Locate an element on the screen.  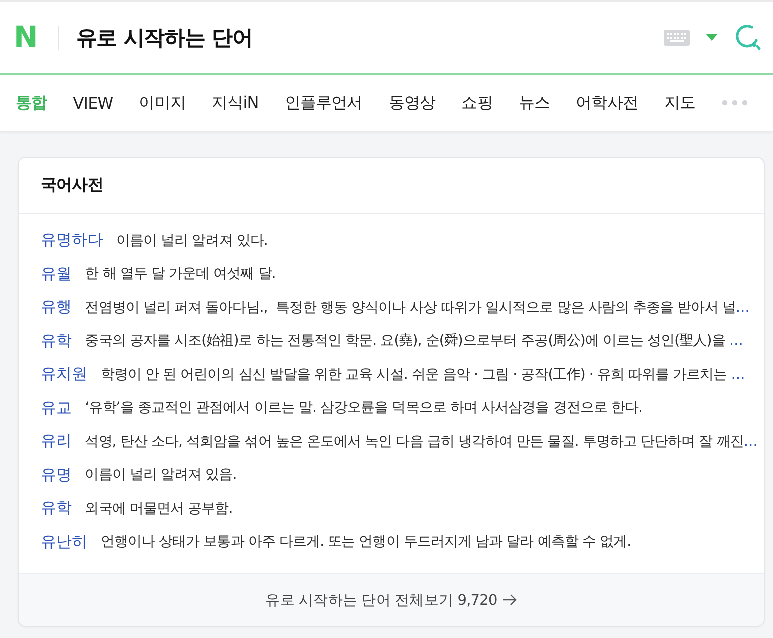
search-tab: 뉴스 is located at coordinates (534, 103).